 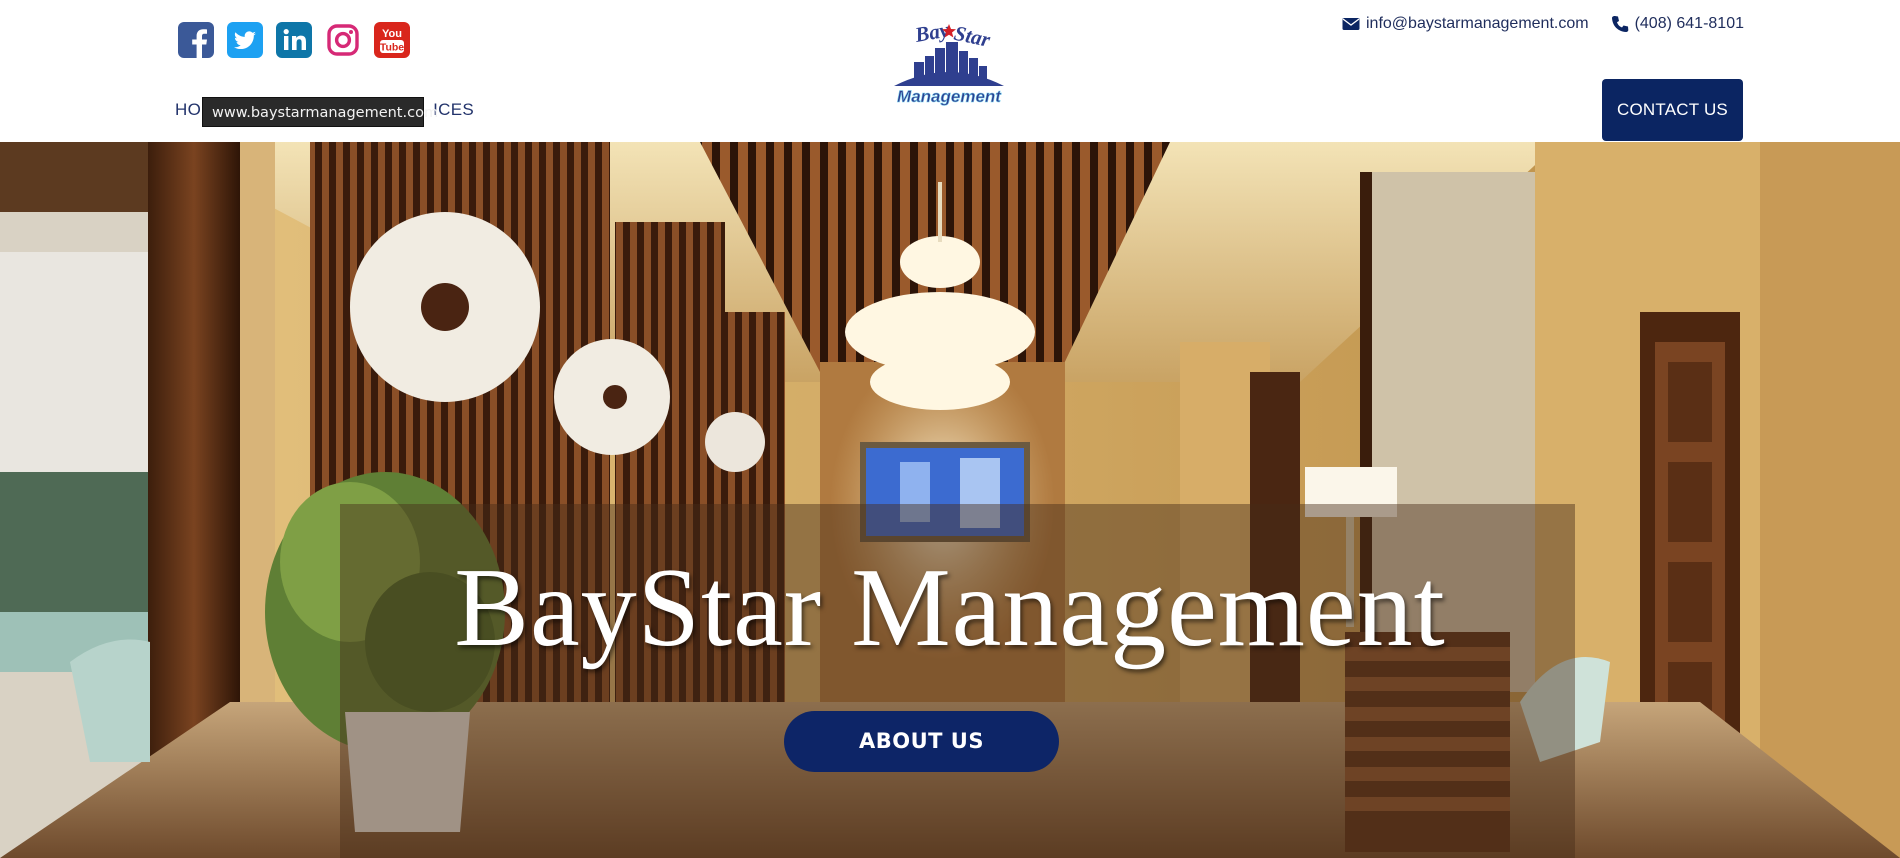 I want to click on linkedin-link, so click(x=294, y=40).